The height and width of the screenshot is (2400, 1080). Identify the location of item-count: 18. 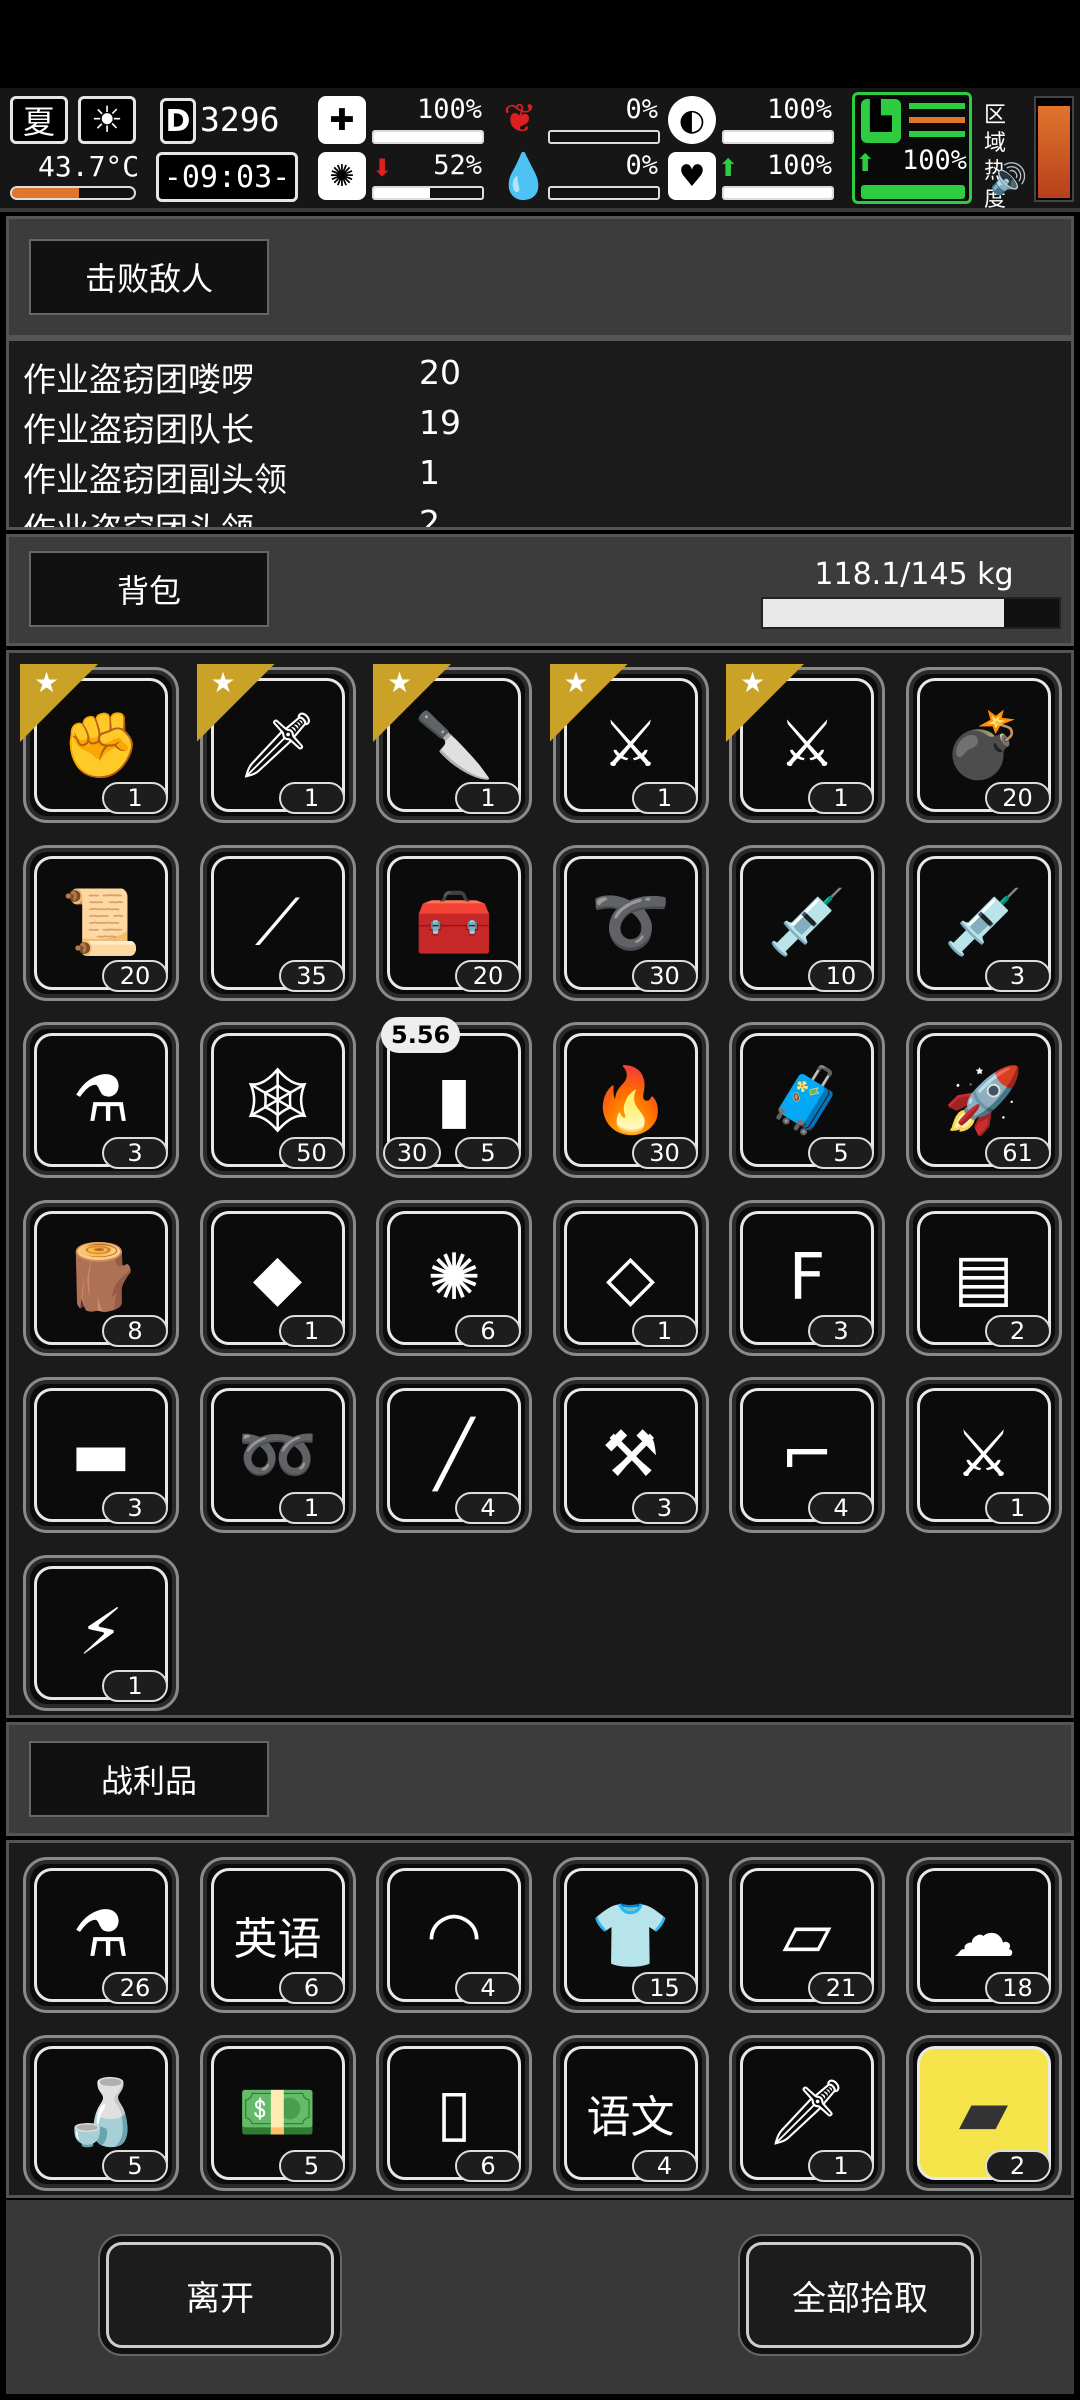
(1017, 1988).